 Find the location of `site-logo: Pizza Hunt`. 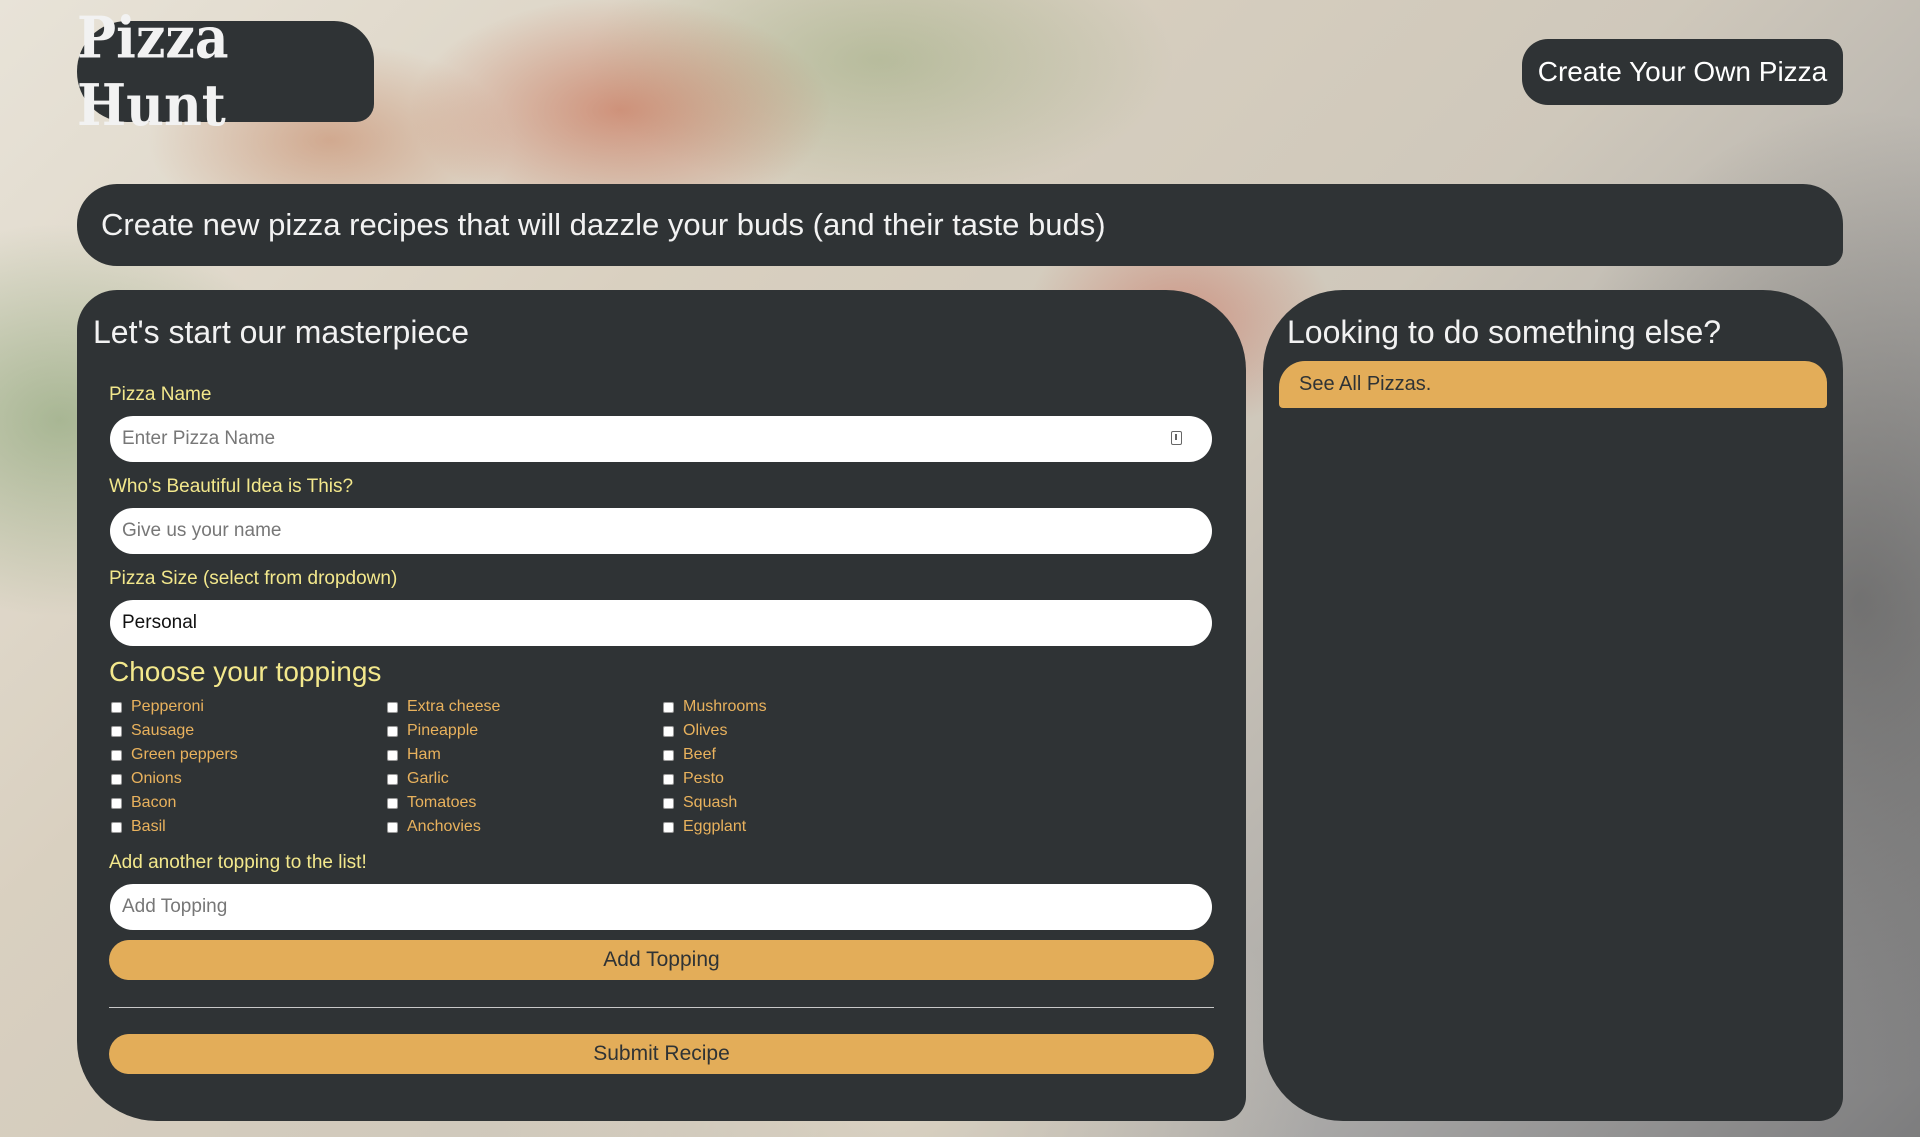

site-logo: Pizza Hunt is located at coordinates (225, 71).